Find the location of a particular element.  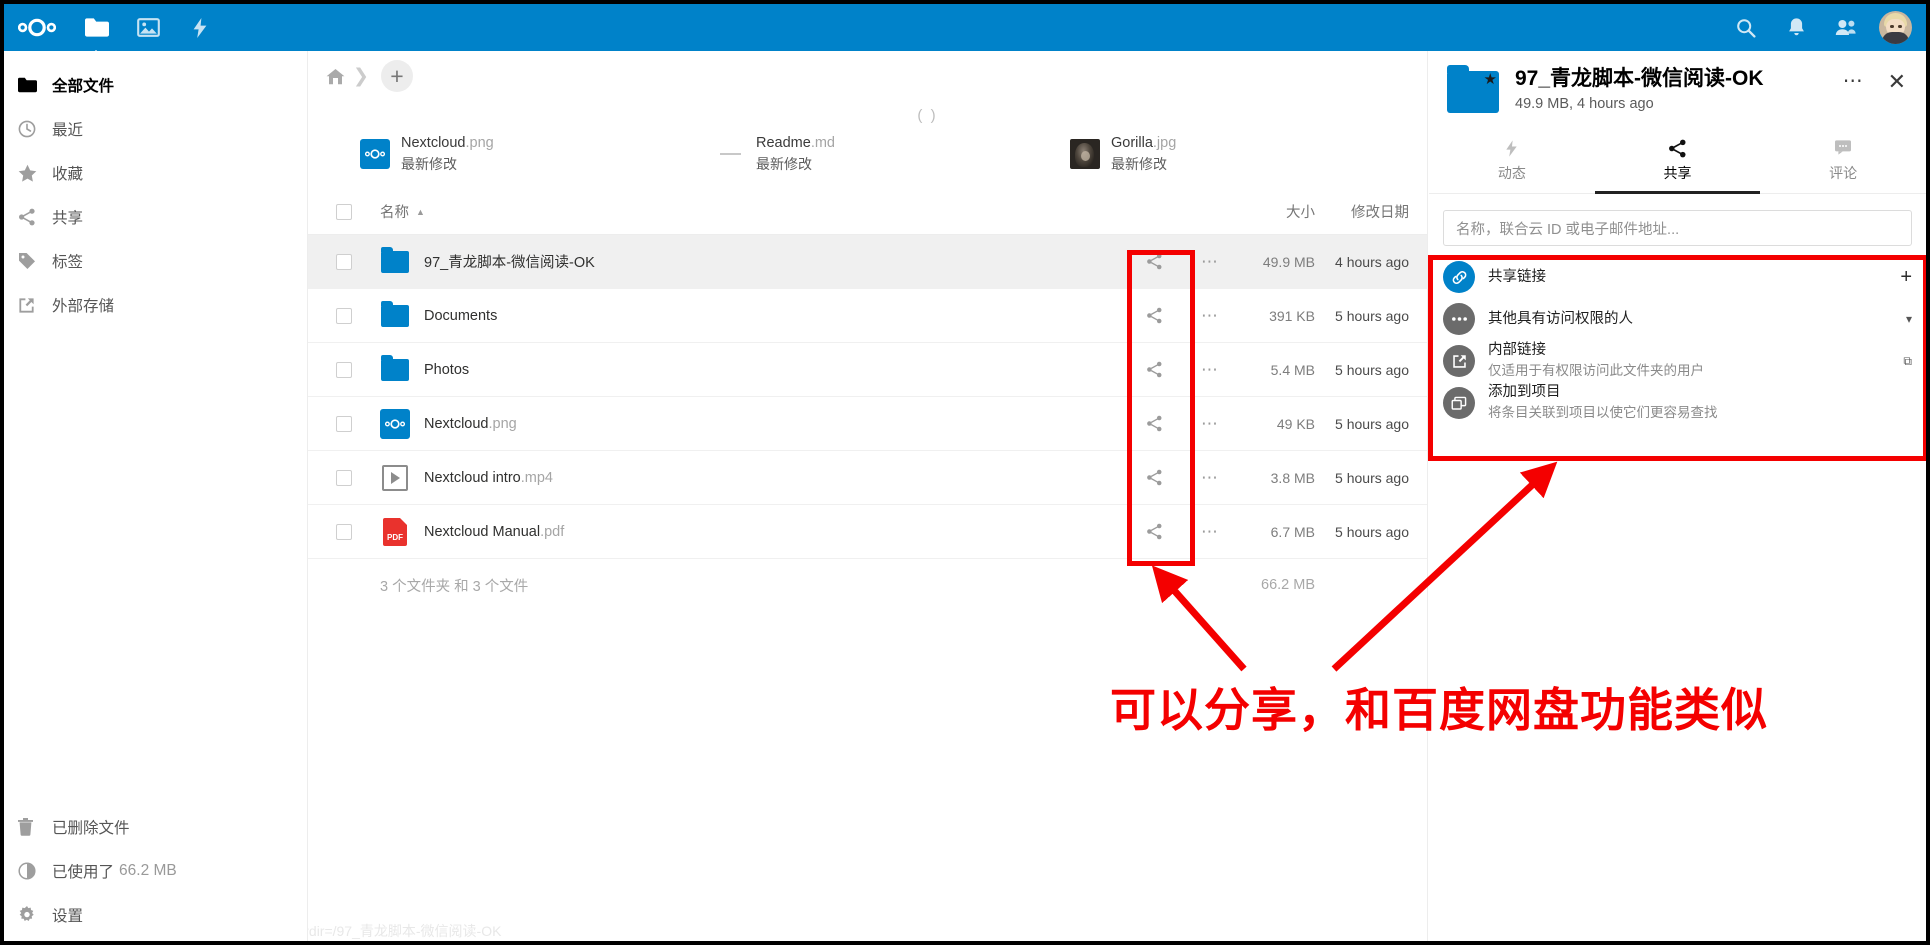

page-title: 97_青龙脚本-微信阅读-OK is located at coordinates (1639, 78).